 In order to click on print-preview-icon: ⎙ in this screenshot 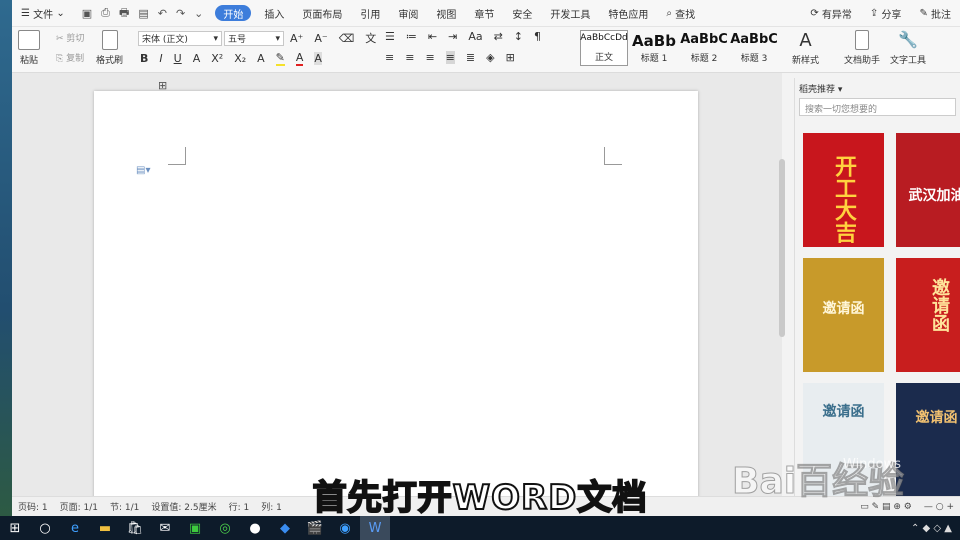, I will do `click(105, 13)`.